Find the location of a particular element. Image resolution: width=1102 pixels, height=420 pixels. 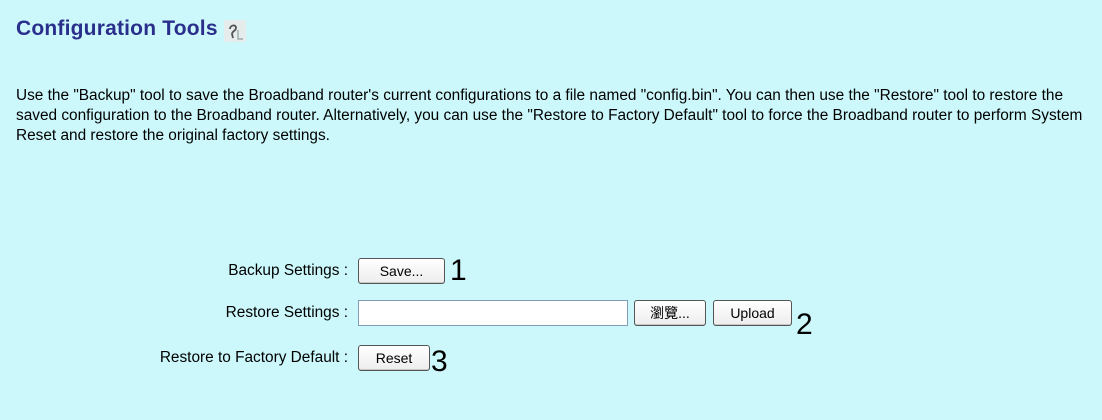

marker-2: 2 is located at coordinates (804, 324).